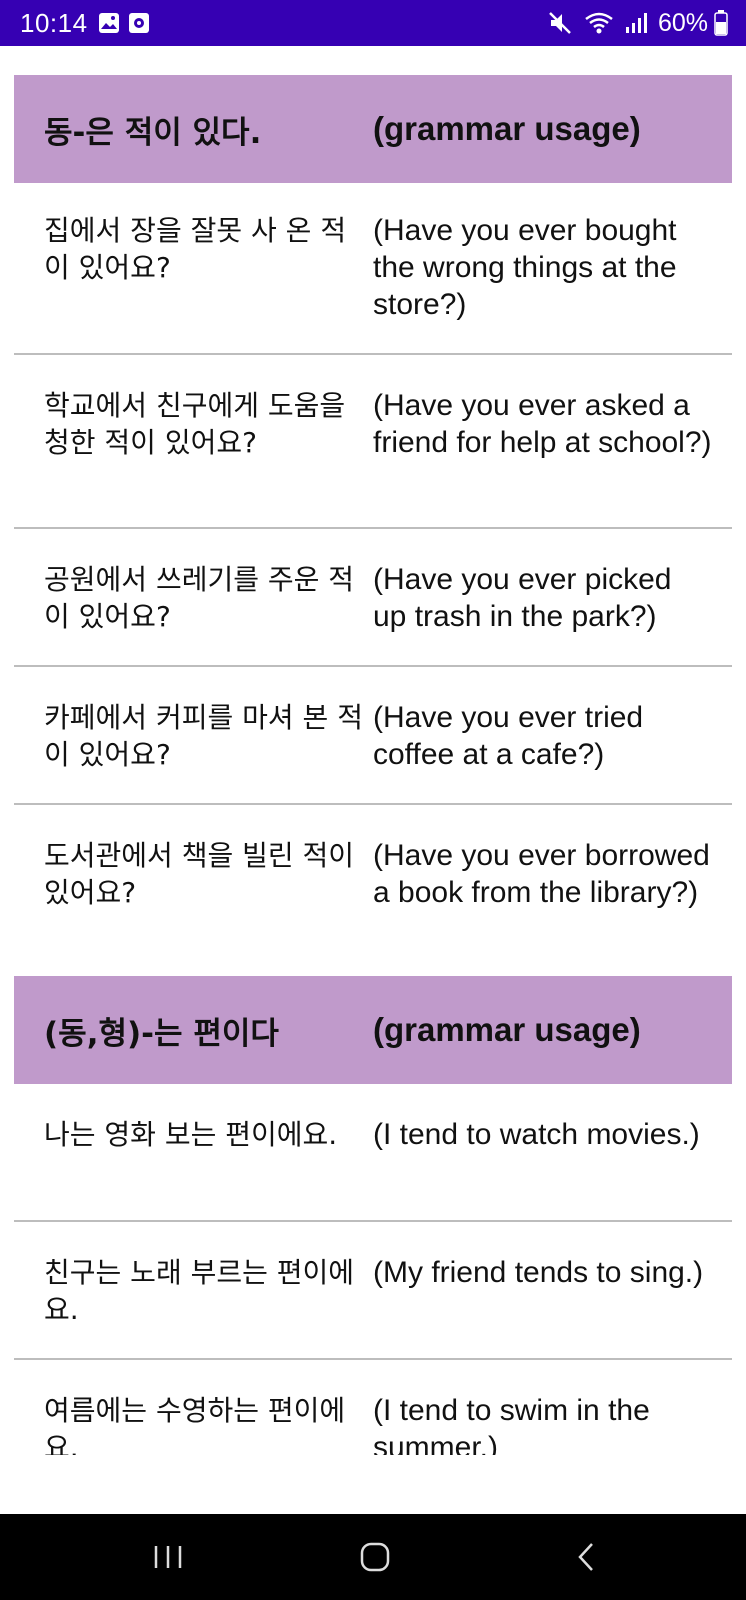 The image size is (746, 1600). What do you see at coordinates (203, 736) in the screenshot?
I see `korean-sentence: 카페에서 커피를 마셔 본 적이 있어요?` at bounding box center [203, 736].